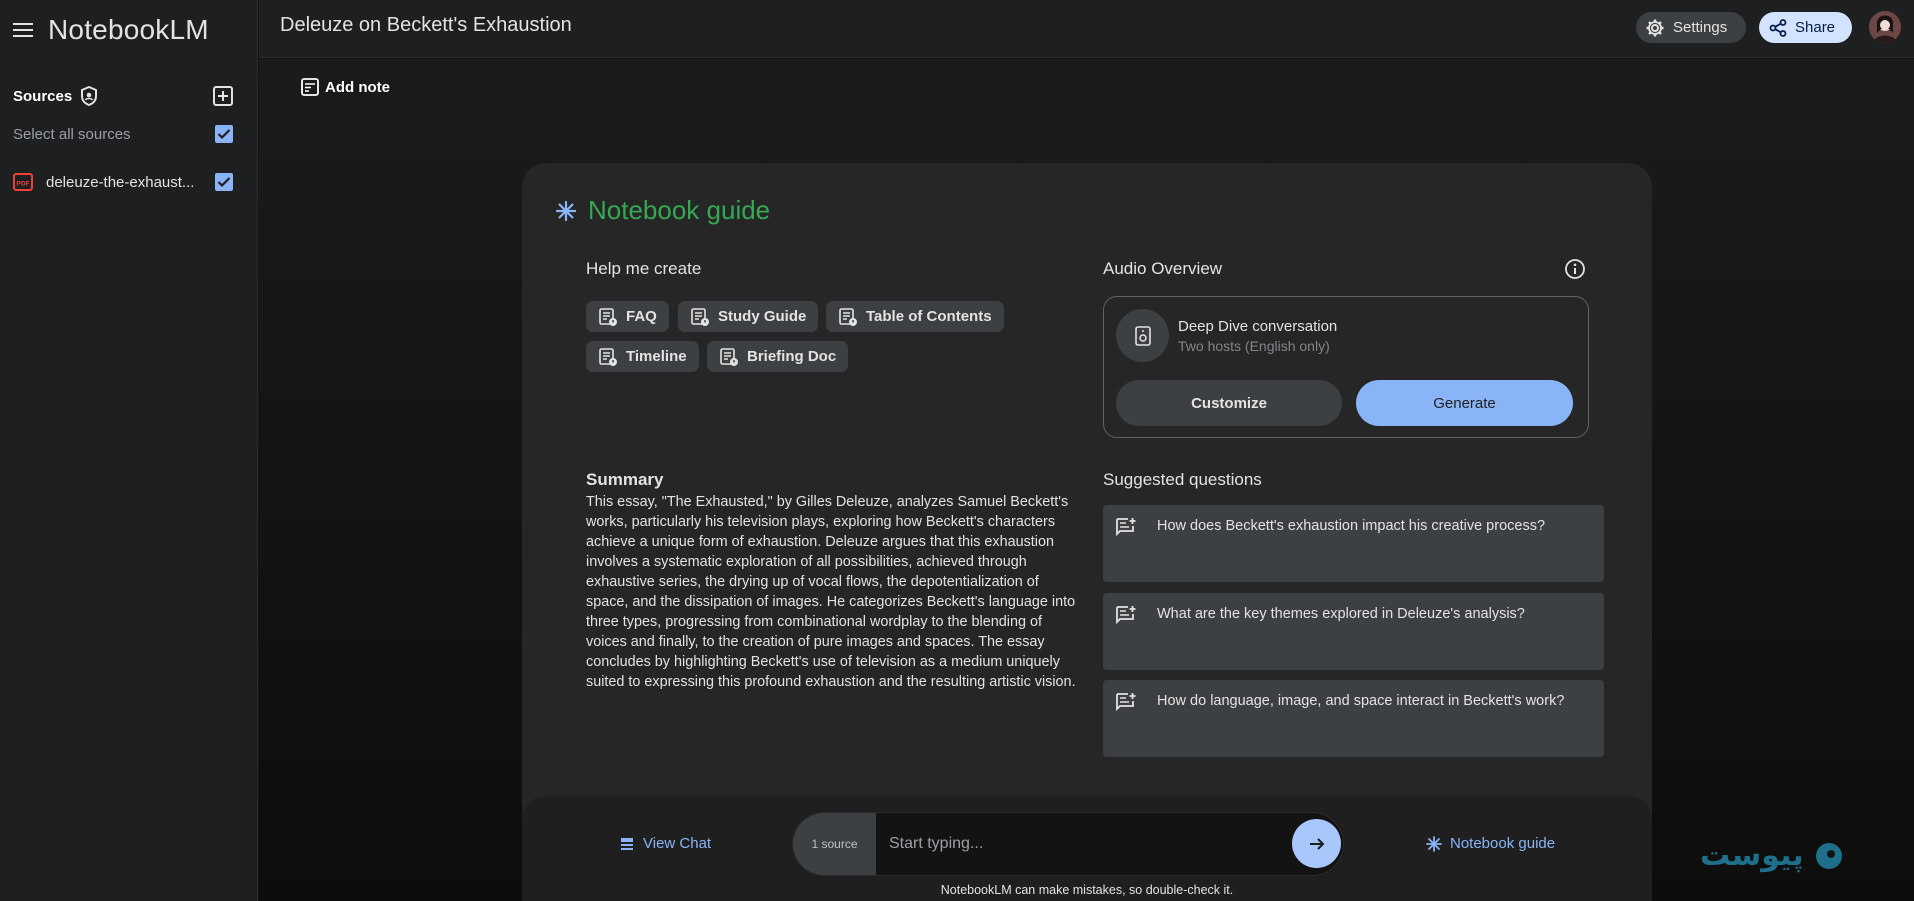  What do you see at coordinates (1258, 326) in the screenshot?
I see `audio-type-title: Deep Dive conversation` at bounding box center [1258, 326].